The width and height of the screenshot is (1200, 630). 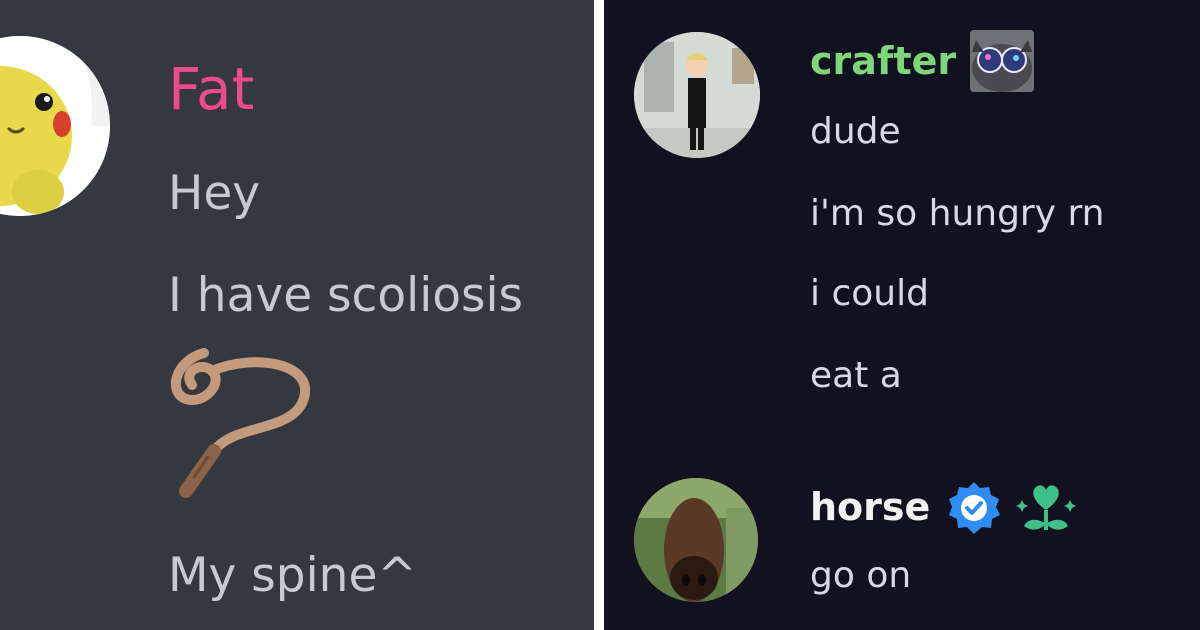 I want to click on message-text: i'm so hungry rn, so click(x=957, y=213).